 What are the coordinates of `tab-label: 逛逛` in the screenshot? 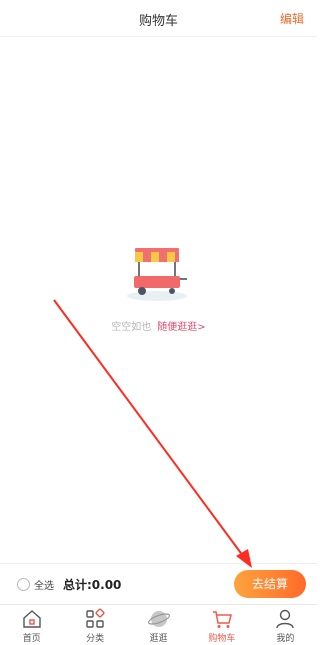 It's located at (158, 639).